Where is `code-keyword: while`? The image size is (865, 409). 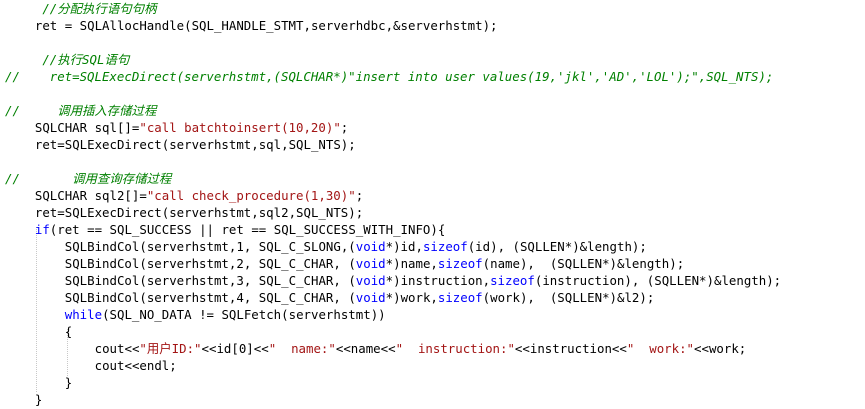
code-keyword: while is located at coordinates (83, 314).